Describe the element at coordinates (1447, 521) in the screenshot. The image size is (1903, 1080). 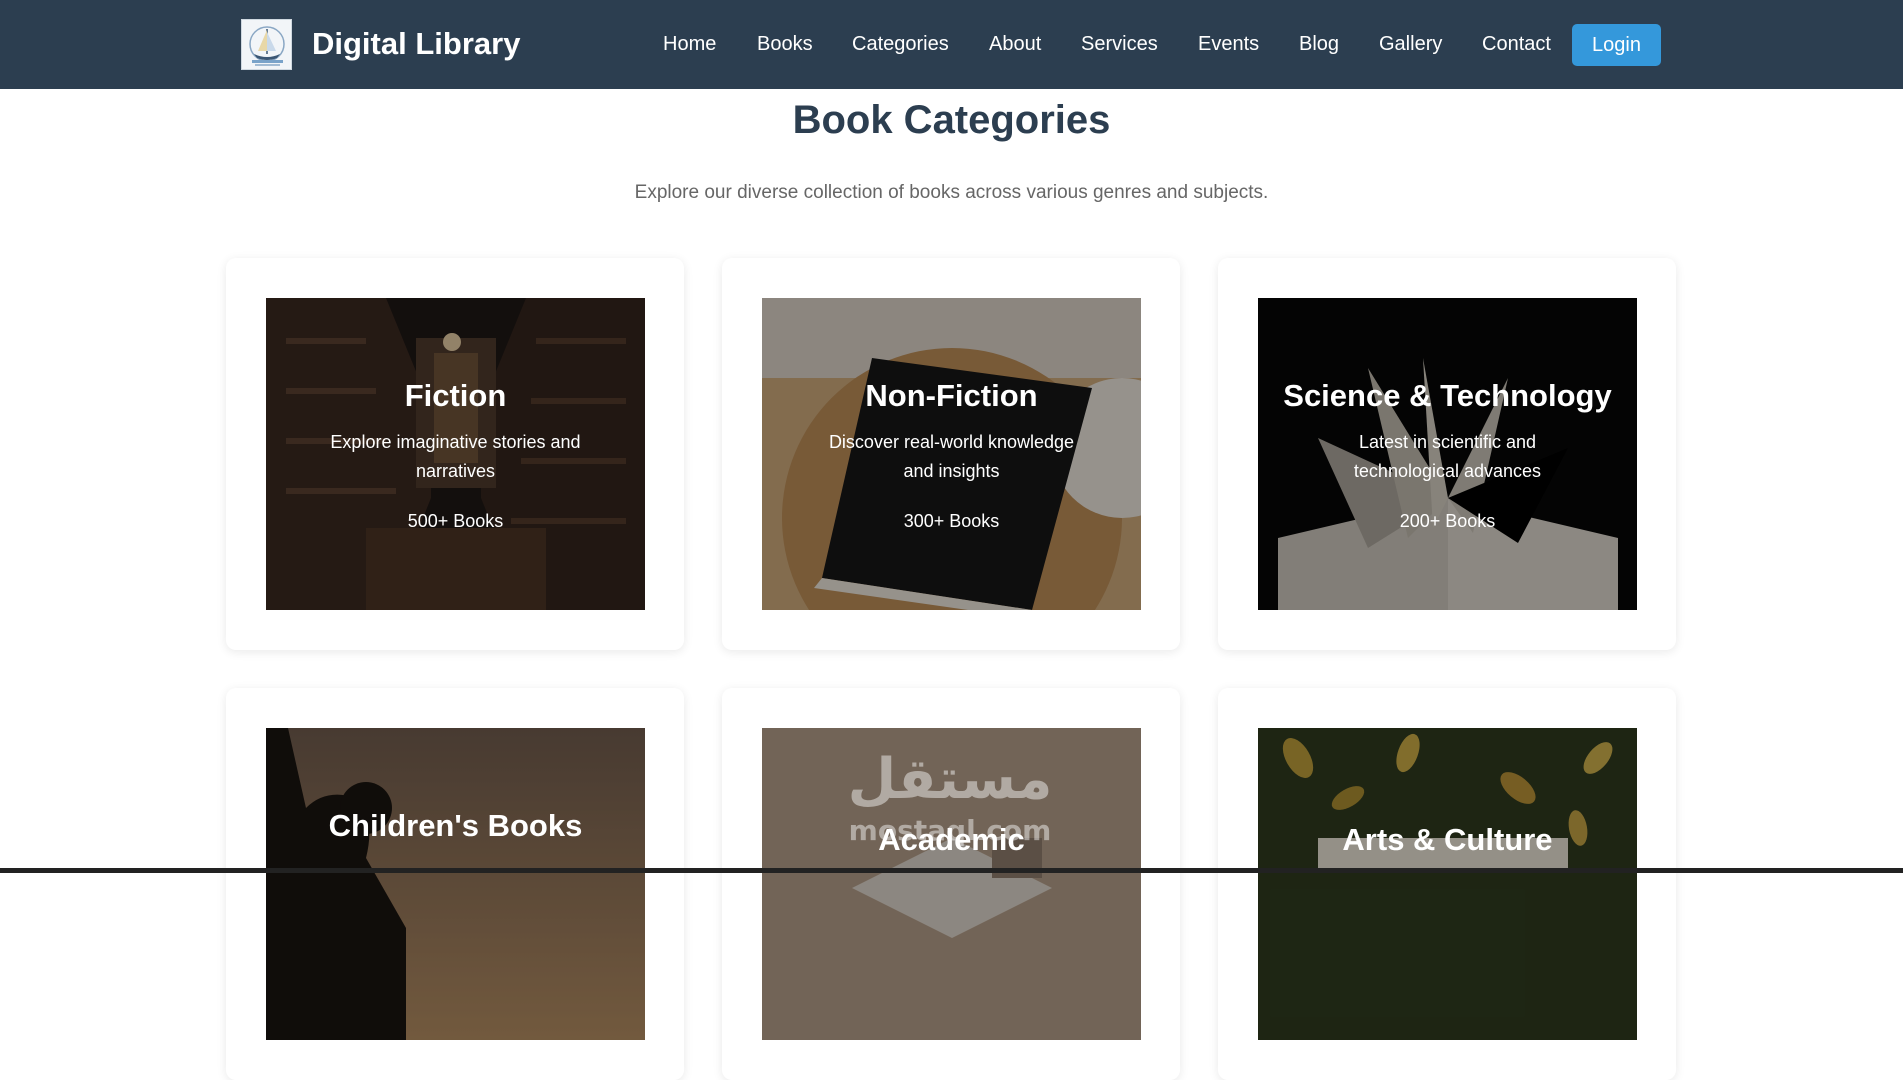
I see `category-count: 200+ Books` at that location.